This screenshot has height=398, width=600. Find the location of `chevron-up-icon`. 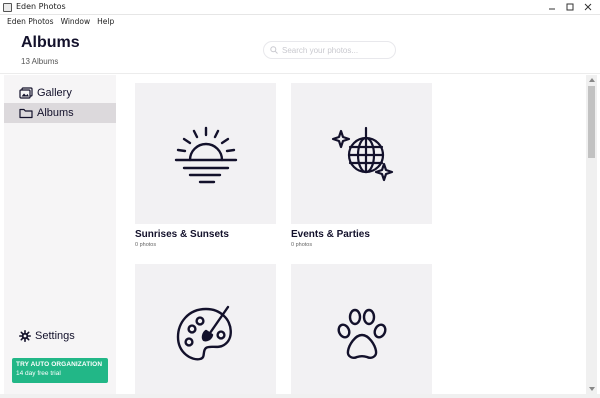

chevron-up-icon is located at coordinates (591, 80).